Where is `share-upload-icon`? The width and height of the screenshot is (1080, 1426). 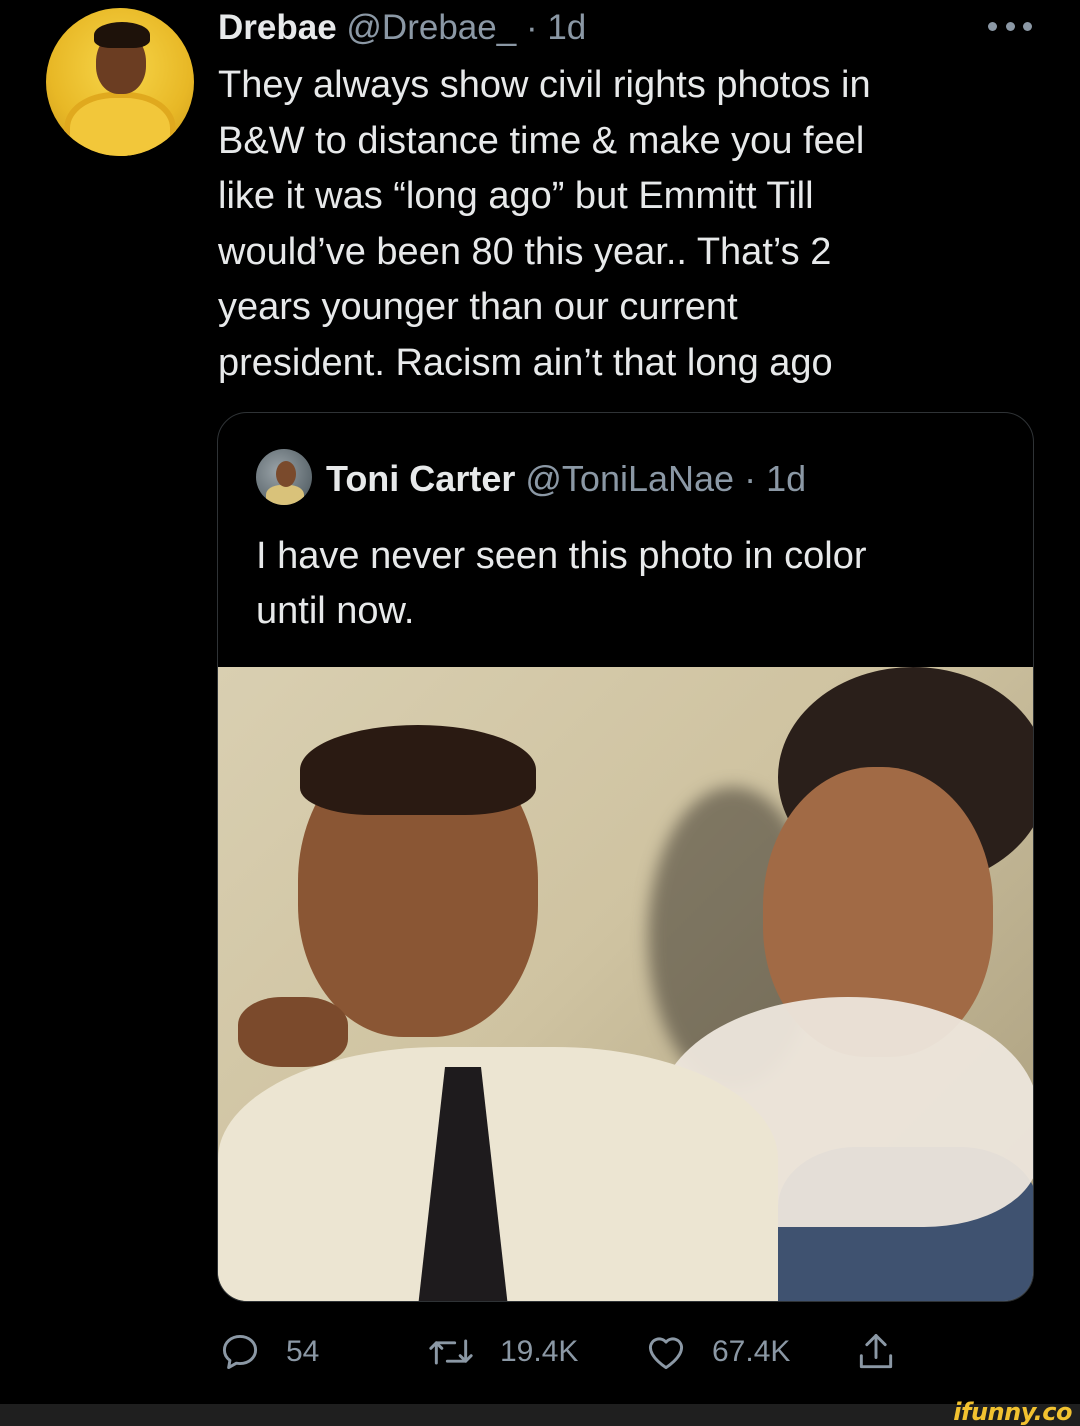
share-upload-icon is located at coordinates (876, 1351).